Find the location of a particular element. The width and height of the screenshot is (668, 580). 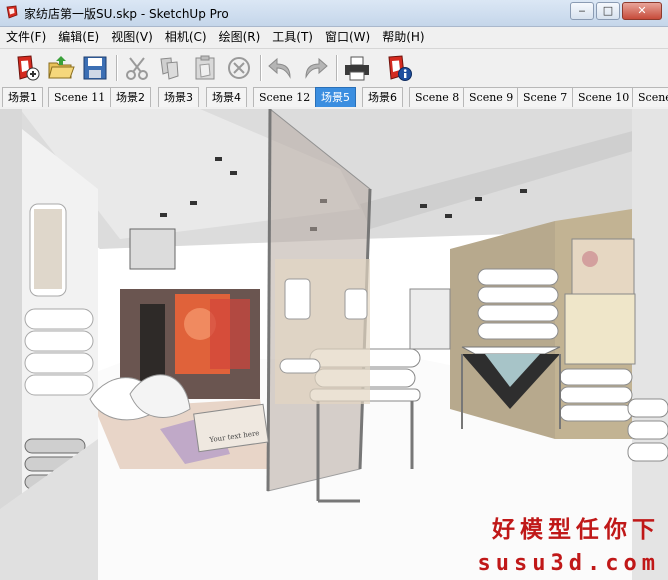

delete-circle-icon is located at coordinates (239, 68).